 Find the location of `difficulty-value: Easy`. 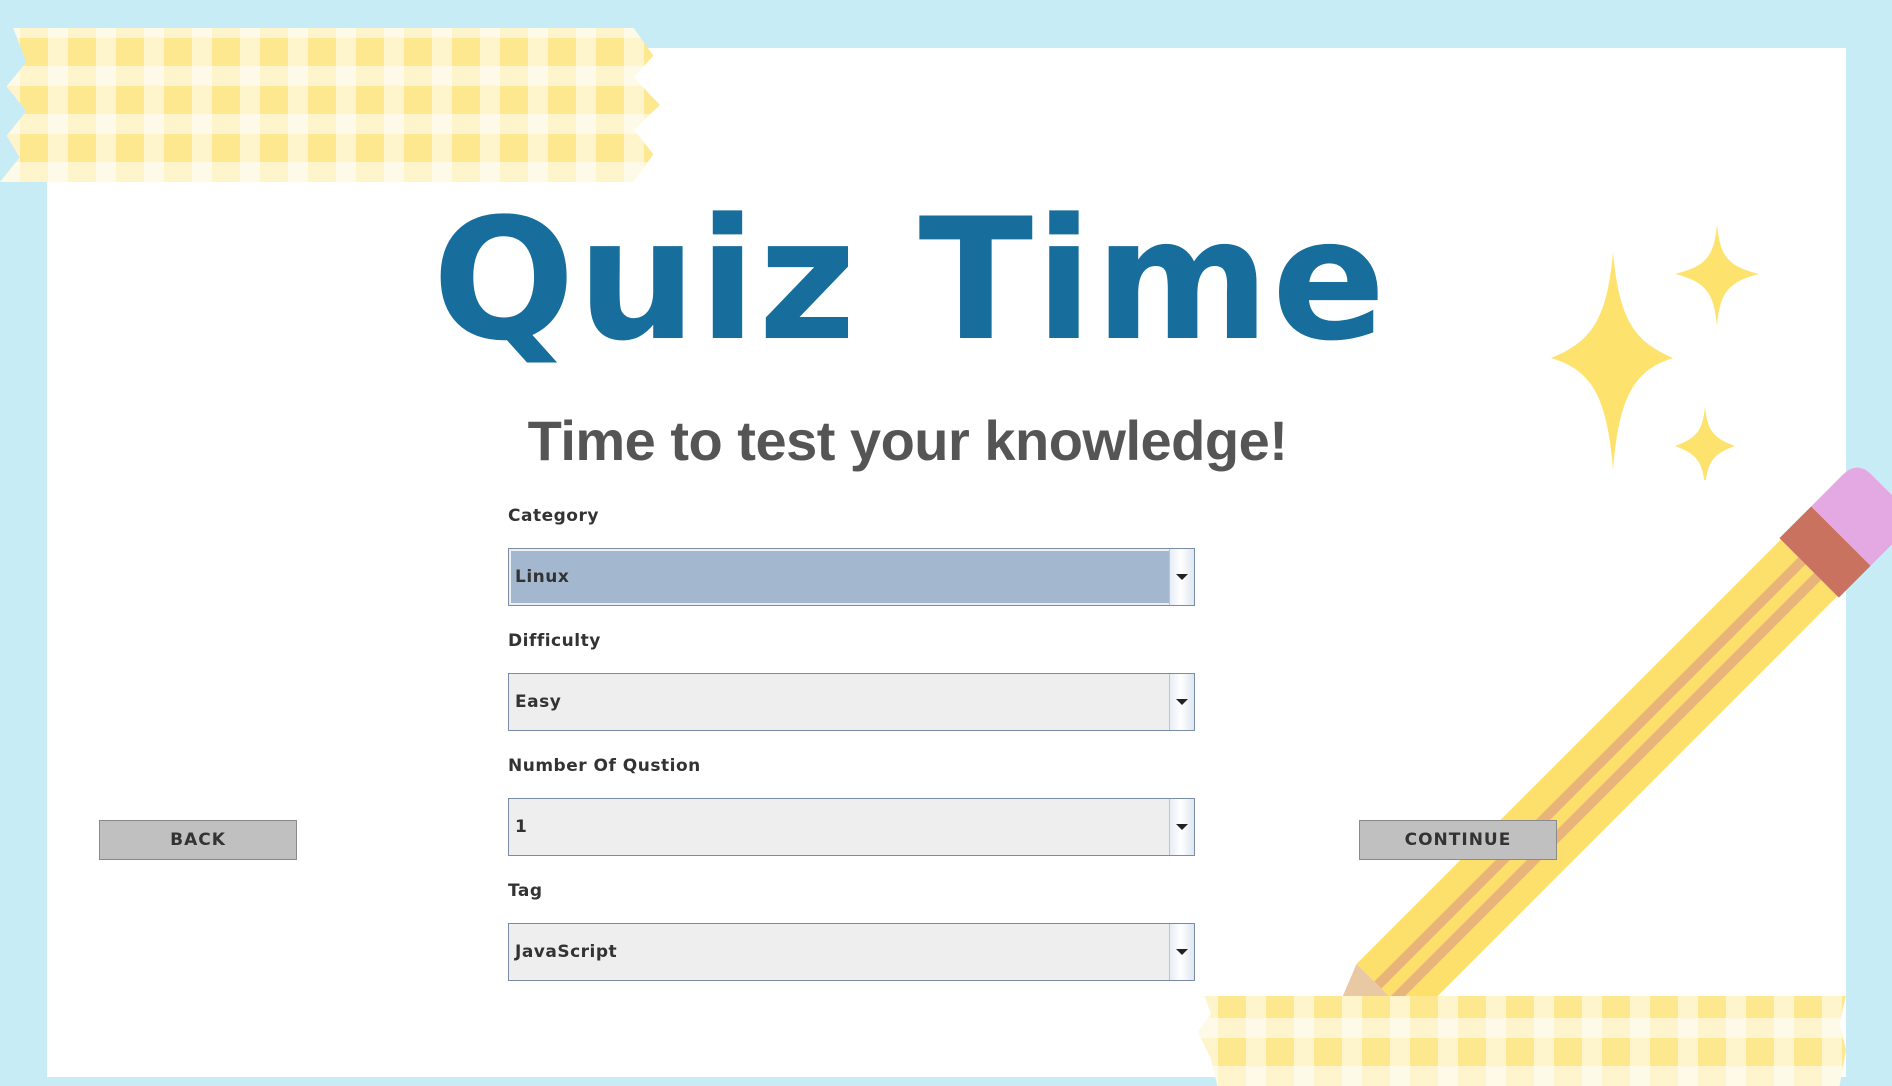

difficulty-value: Easy is located at coordinates (538, 702).